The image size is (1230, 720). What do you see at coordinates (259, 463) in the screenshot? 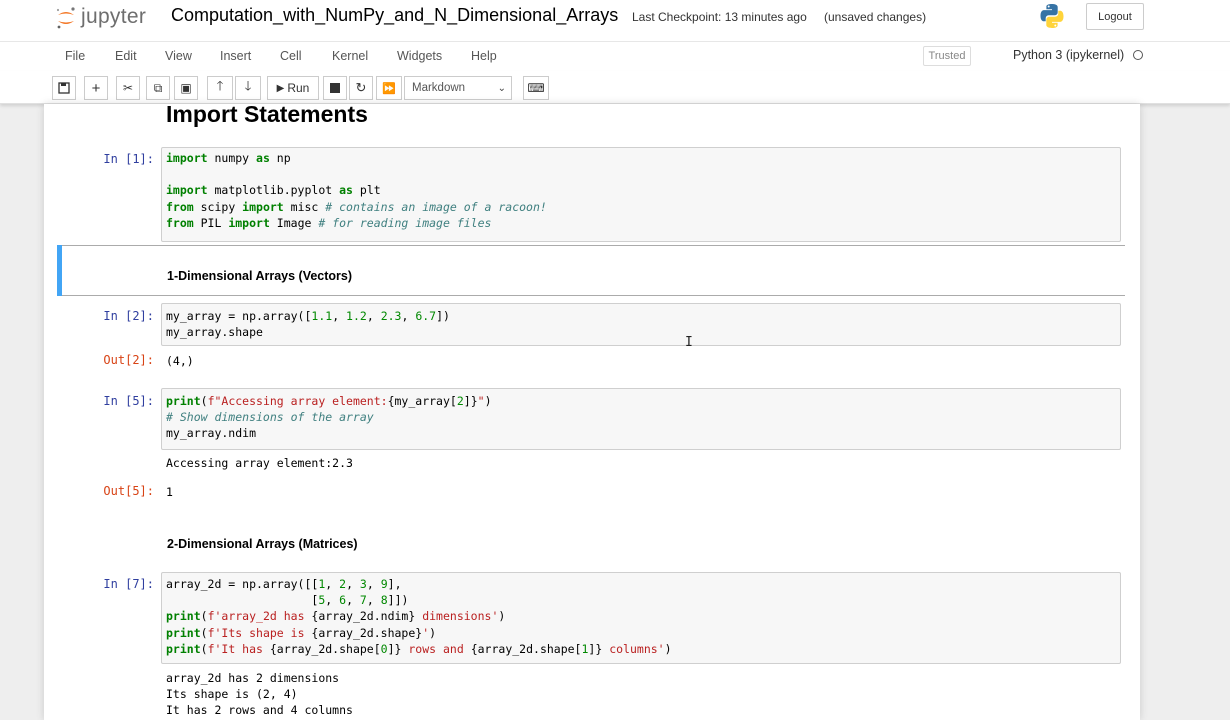
I see `stdout-5: Accessing array element:2.3` at bounding box center [259, 463].